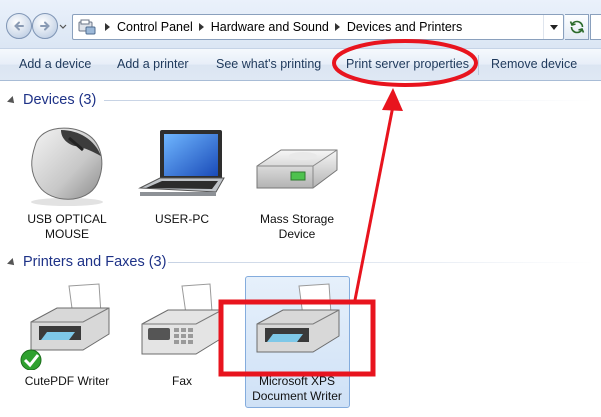 This screenshot has height=417, width=601. Describe the element at coordinates (181, 163) in the screenshot. I see `laptop-icon` at that location.